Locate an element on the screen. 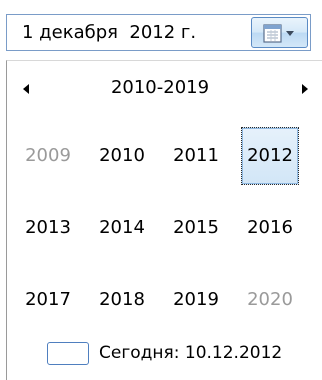 The image size is (322, 380). year-cell: 2016 is located at coordinates (270, 228).